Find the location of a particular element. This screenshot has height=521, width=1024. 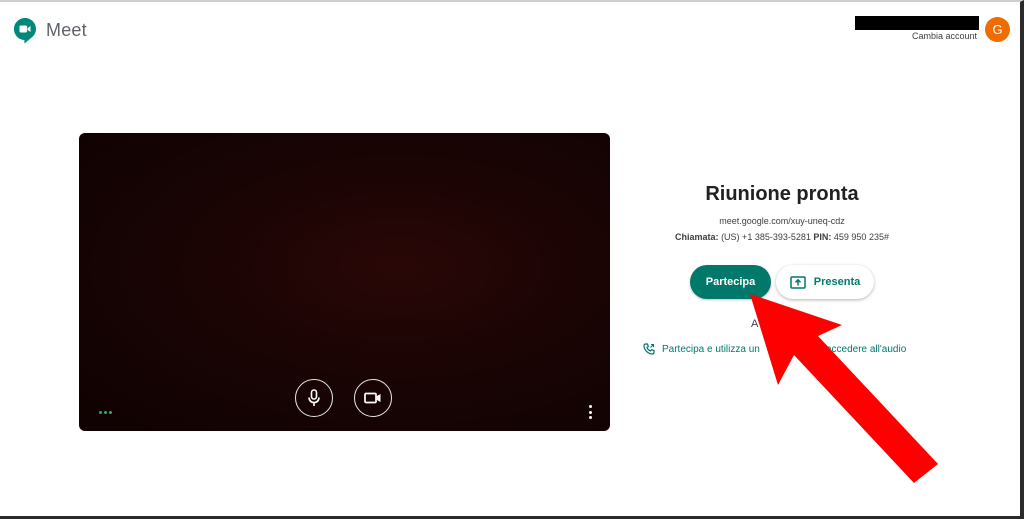

dial-number: (US) +1 385-393-5281 is located at coordinates (766, 237).